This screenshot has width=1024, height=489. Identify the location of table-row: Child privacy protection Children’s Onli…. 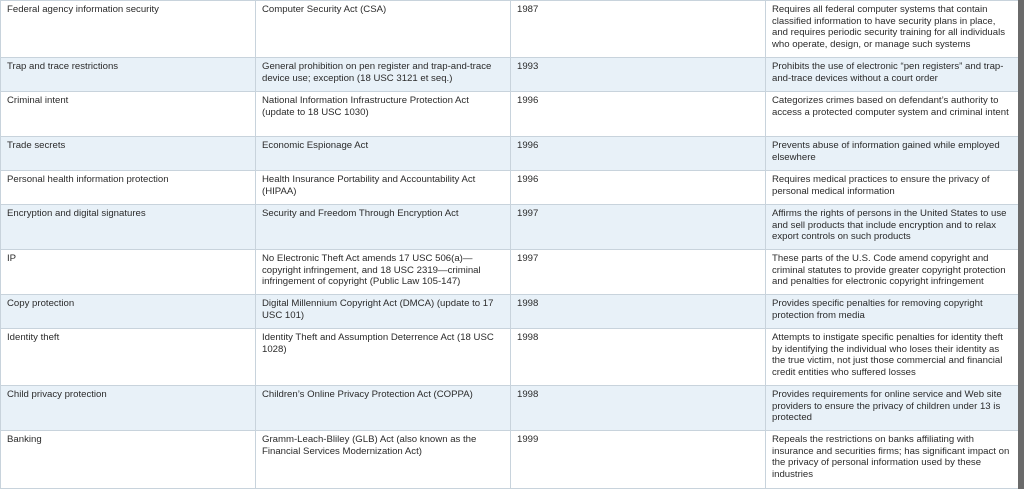
(509, 408).